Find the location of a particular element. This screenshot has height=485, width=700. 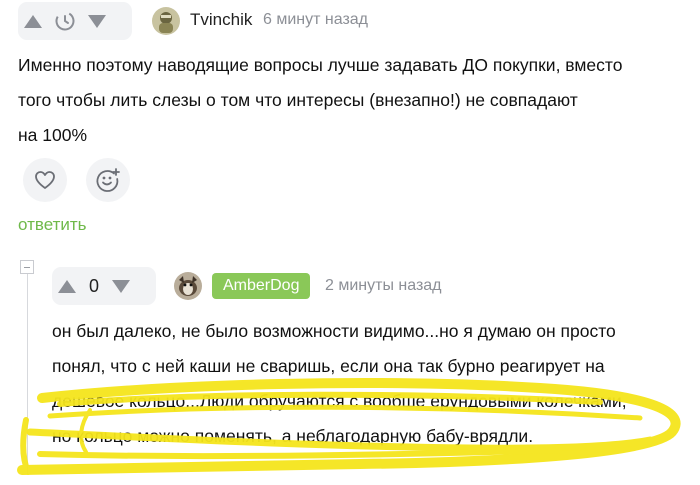

collapse-thread-button is located at coordinates (27, 267).